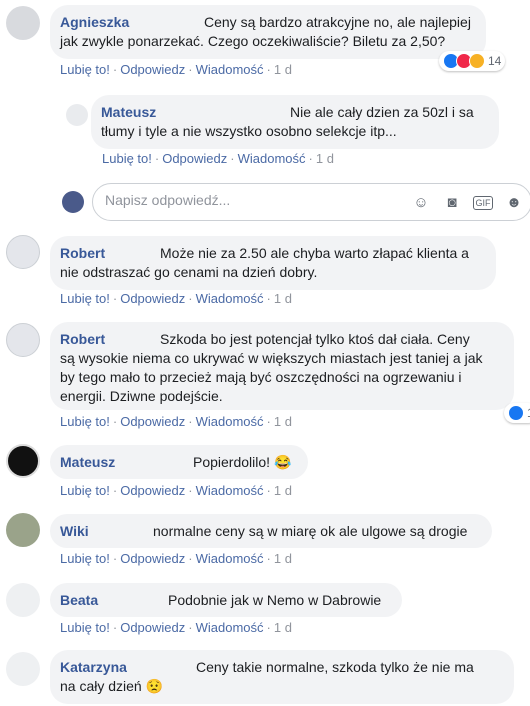 The width and height of the screenshot is (530, 706). Describe the element at coordinates (112, 686) in the screenshot. I see `comment-text: na cały dzień 😟` at that location.